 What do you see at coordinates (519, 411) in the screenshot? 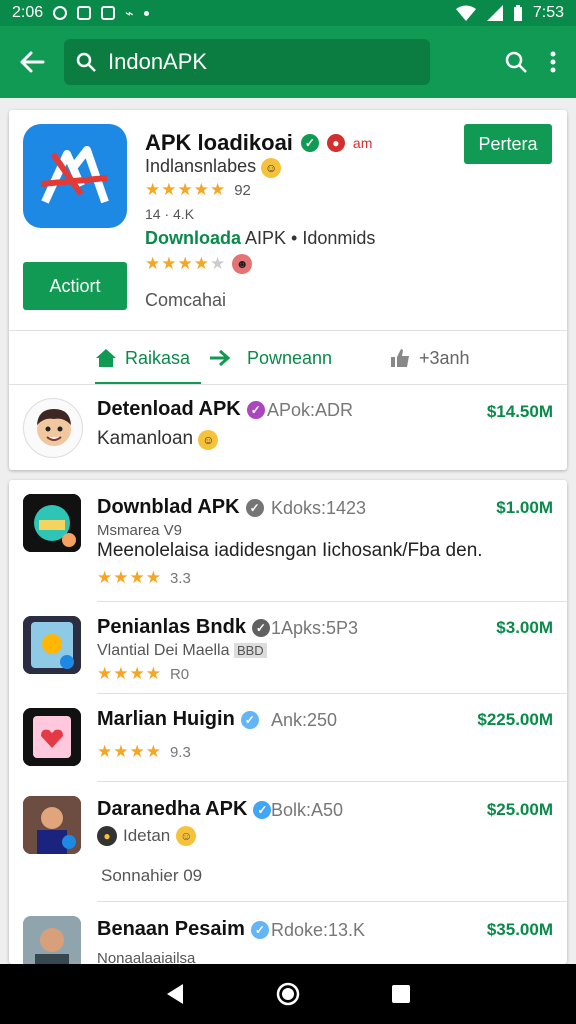
I see `item-price: $14.50M` at bounding box center [519, 411].